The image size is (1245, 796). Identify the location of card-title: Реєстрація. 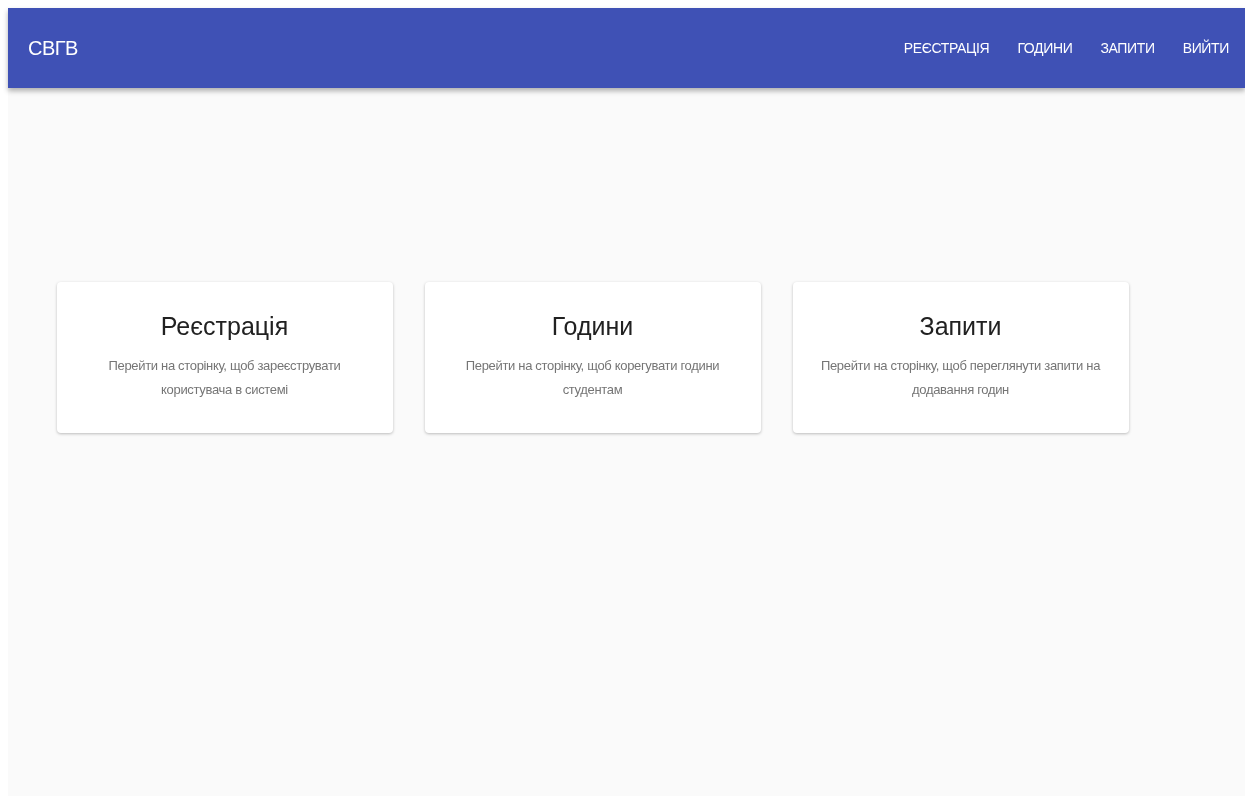
(224, 326).